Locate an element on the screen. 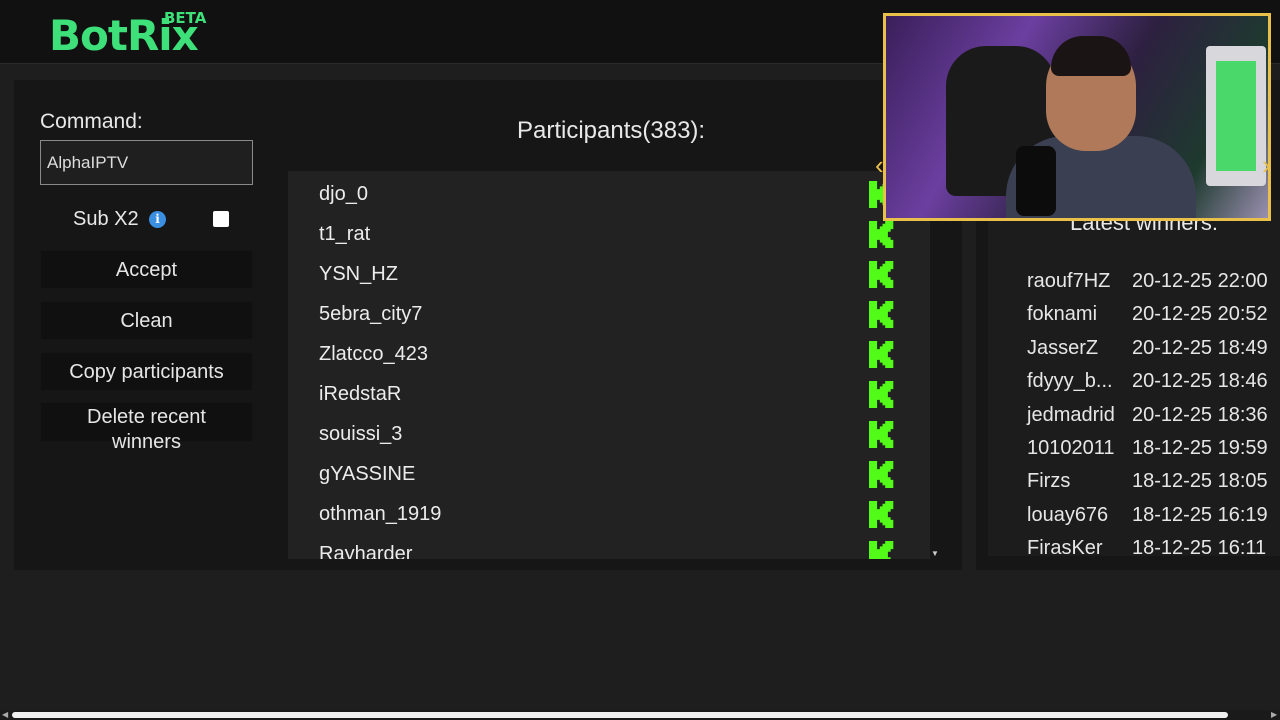 This screenshot has height=720, width=1280. winner-name: jedmadrid is located at coordinates (1071, 414).